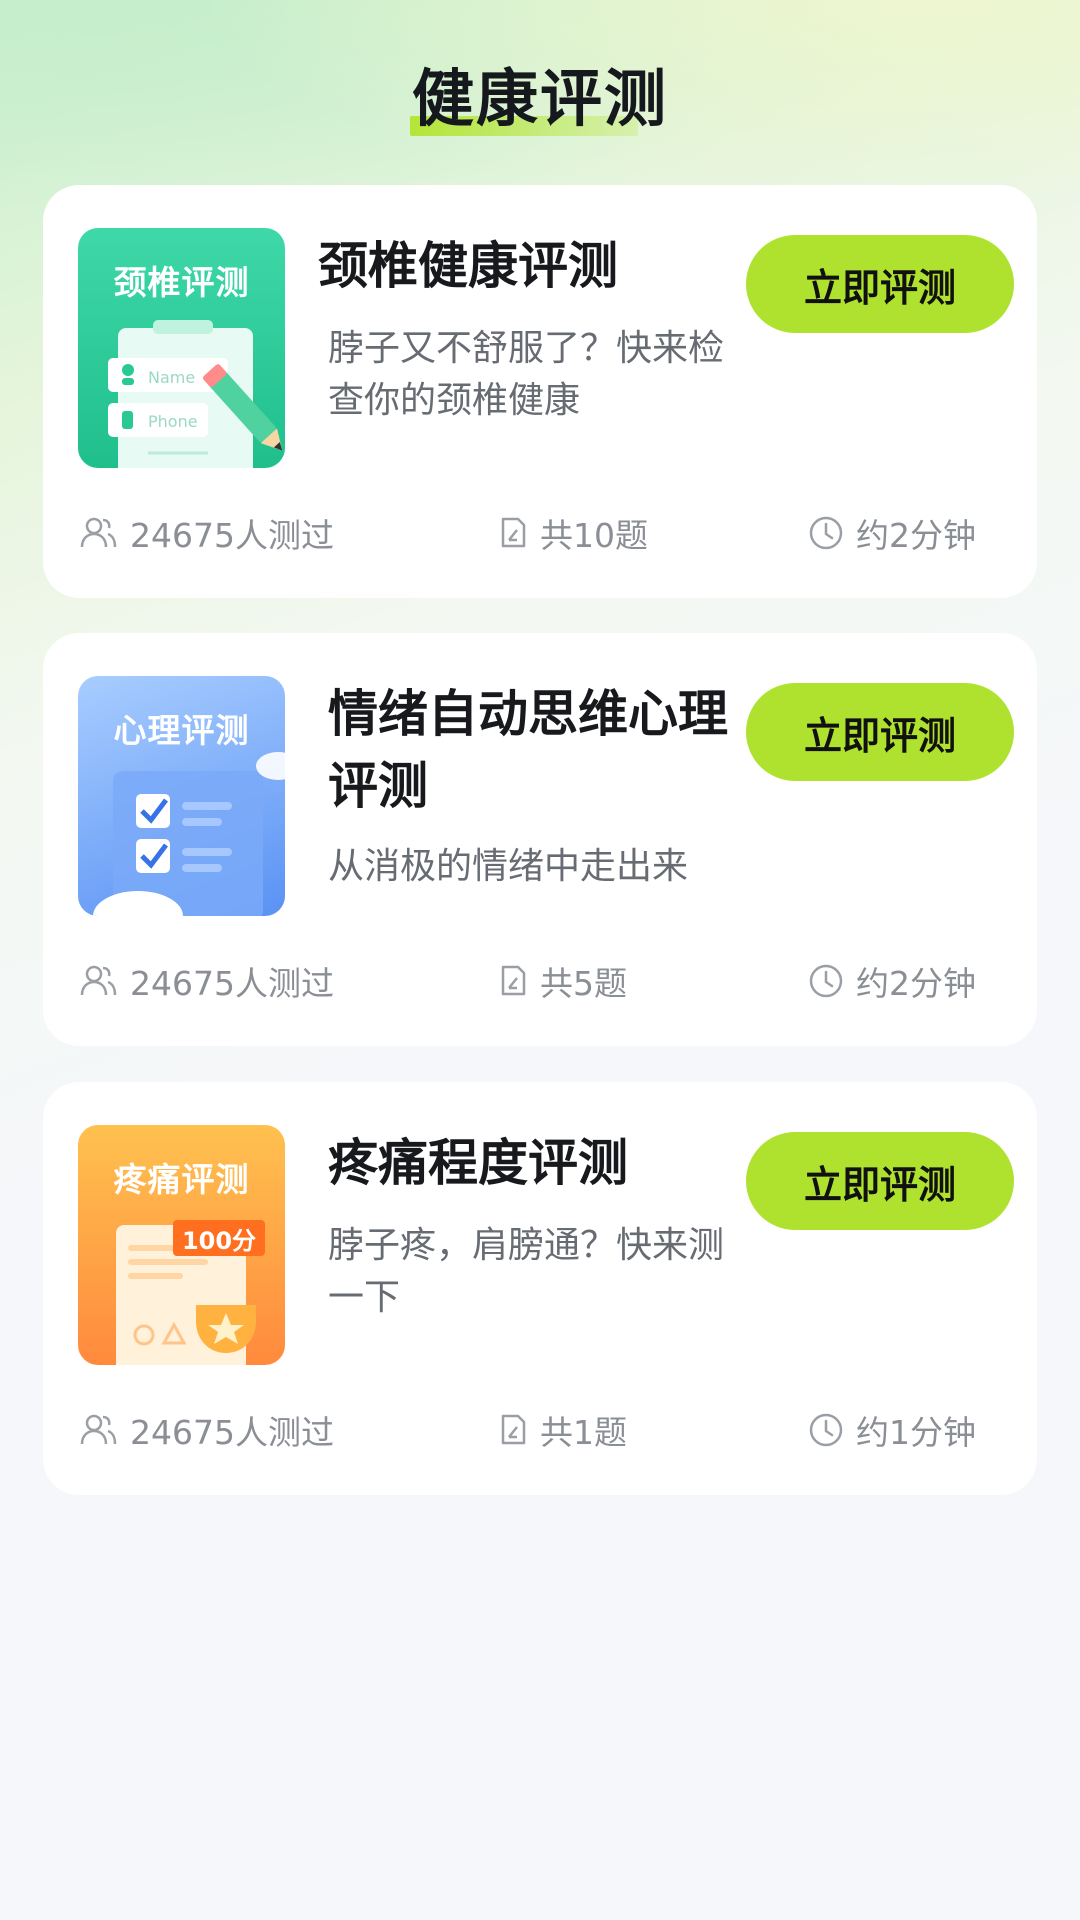  I want to click on score-badge: 100分, so click(219, 1238).